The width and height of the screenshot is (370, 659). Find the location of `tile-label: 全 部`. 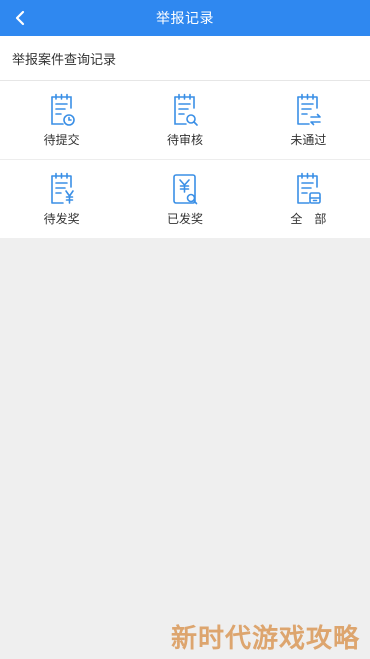

tile-label: 全 部 is located at coordinates (308, 218).